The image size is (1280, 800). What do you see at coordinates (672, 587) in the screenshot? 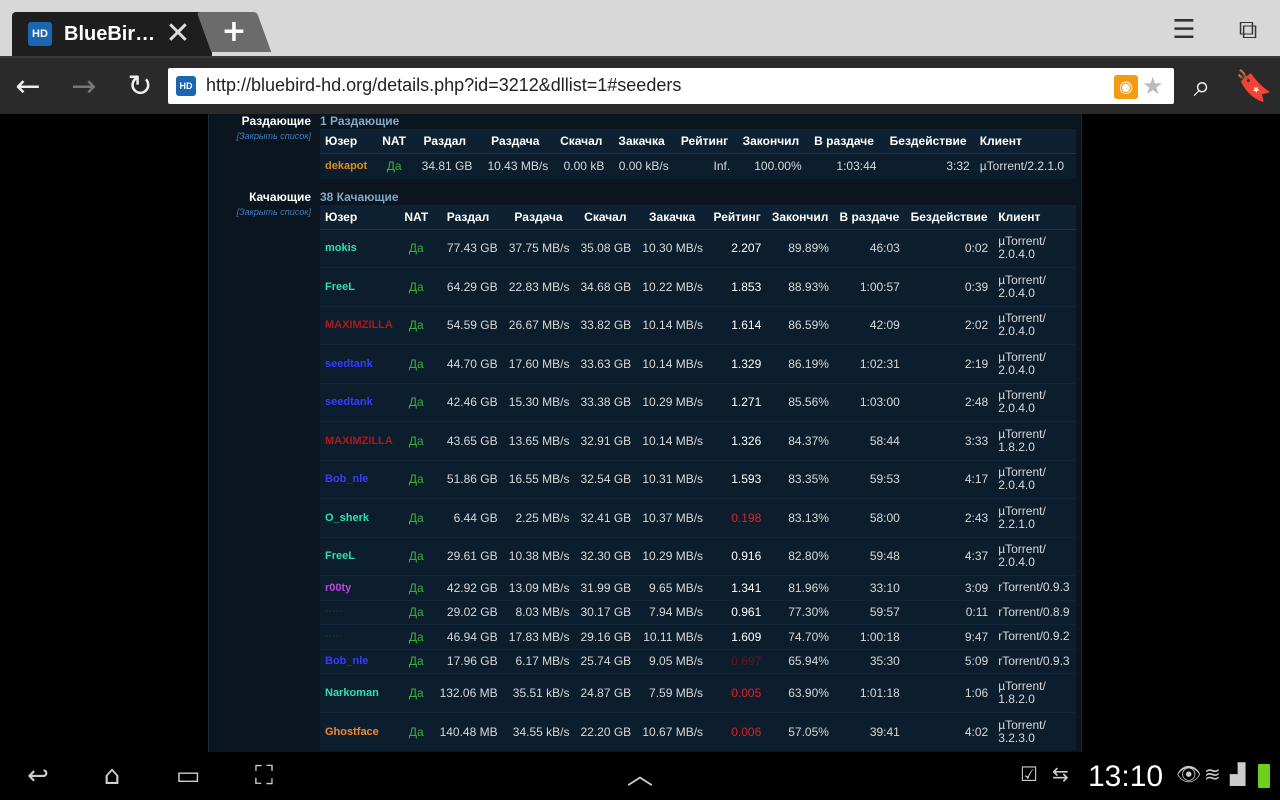
I see `cell-download-speed: 9.65 MB/s` at bounding box center [672, 587].